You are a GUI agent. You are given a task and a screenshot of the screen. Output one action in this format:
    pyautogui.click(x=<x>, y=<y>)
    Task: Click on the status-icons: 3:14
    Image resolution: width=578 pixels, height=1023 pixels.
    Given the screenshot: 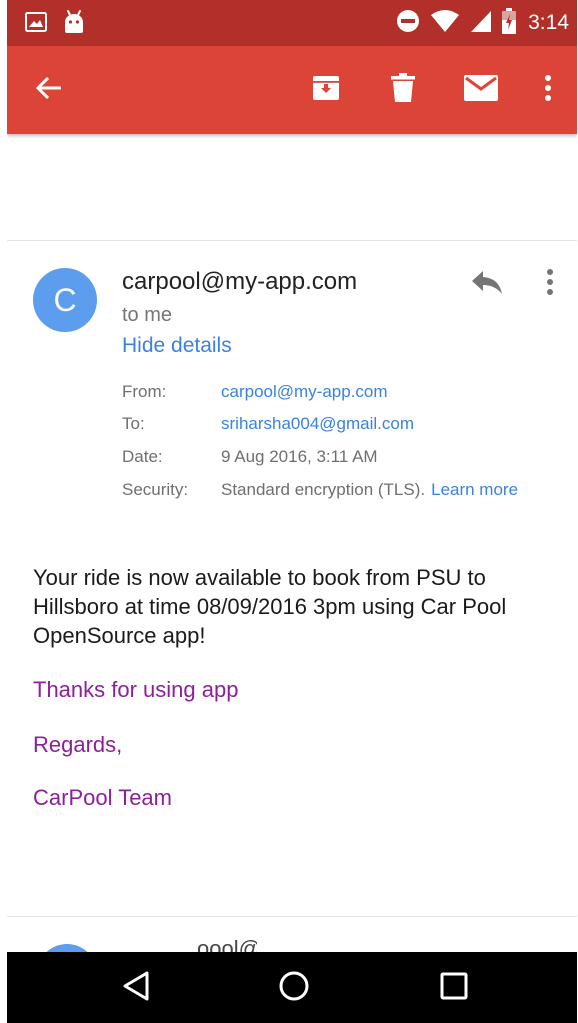 What is the action you would take?
    pyautogui.click(x=482, y=23)
    